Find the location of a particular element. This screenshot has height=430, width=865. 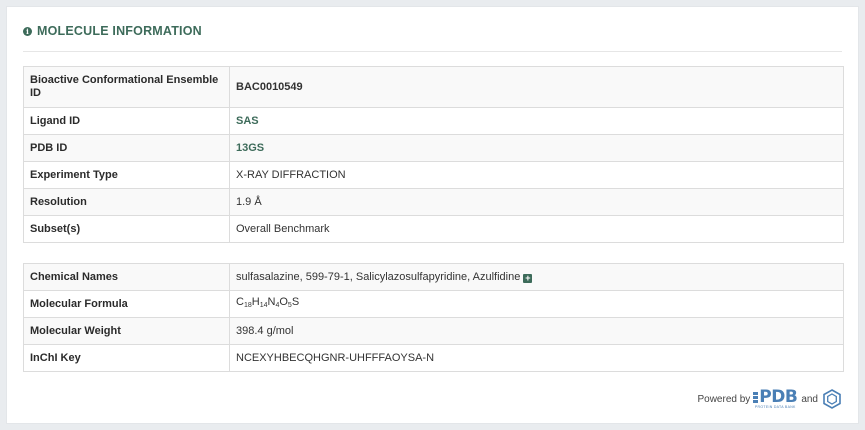

row-label: Resolution is located at coordinates (126, 202).